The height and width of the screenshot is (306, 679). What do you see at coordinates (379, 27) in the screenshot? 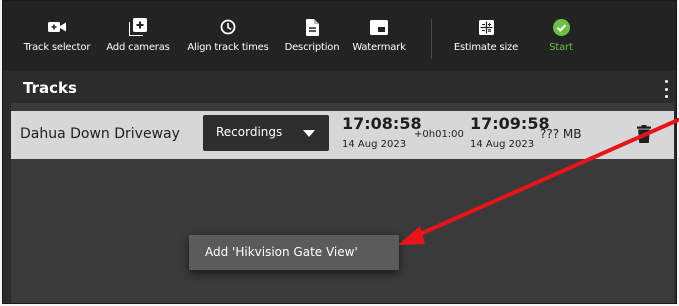
I see `watermark-icon` at bounding box center [379, 27].